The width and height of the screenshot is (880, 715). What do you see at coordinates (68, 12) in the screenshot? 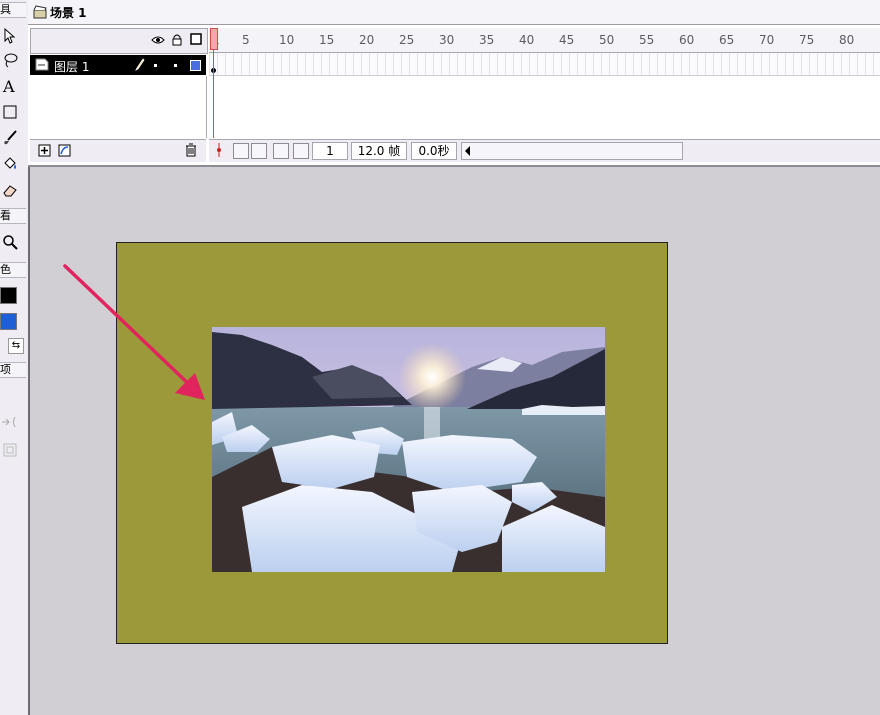
I see `scene-label: 场景 1` at bounding box center [68, 12].